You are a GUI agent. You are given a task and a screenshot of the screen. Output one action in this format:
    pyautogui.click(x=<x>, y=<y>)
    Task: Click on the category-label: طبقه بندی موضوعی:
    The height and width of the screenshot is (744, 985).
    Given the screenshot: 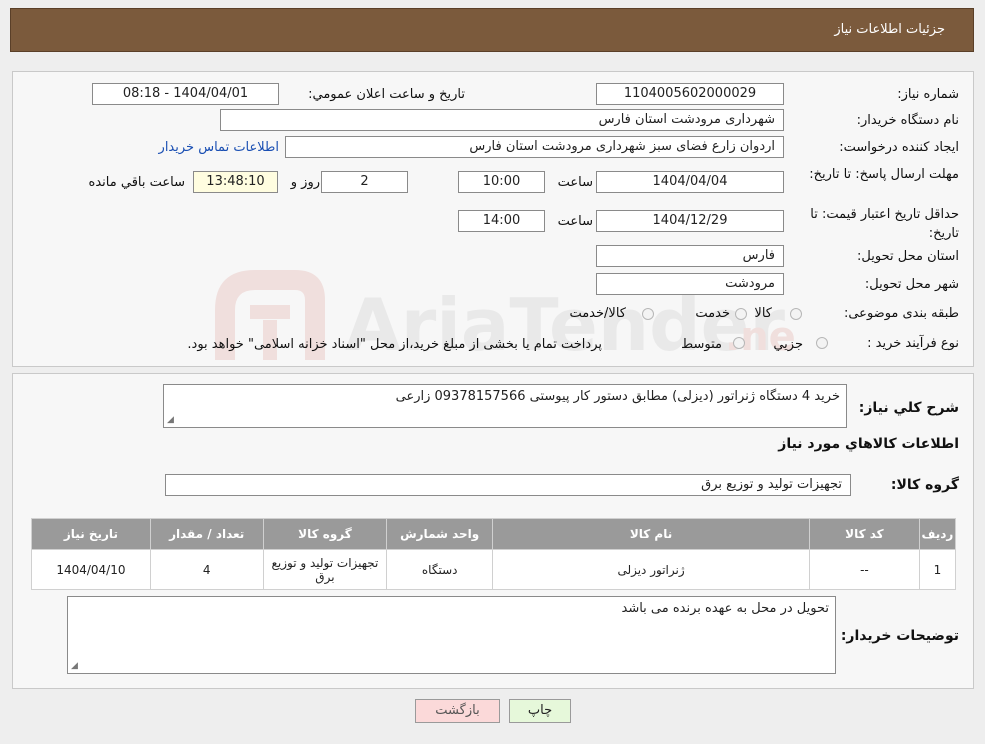 What is the action you would take?
    pyautogui.click(x=901, y=313)
    